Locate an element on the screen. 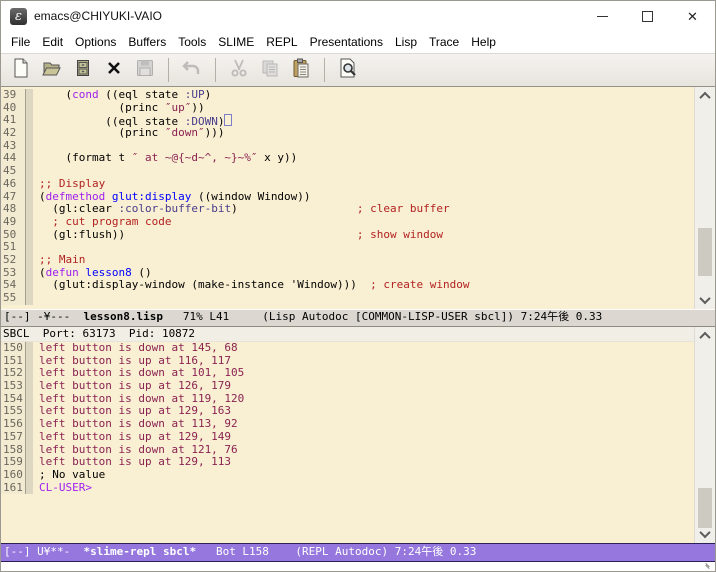 This screenshot has width=716, height=572. line-number: 153 is located at coordinates (13, 386).